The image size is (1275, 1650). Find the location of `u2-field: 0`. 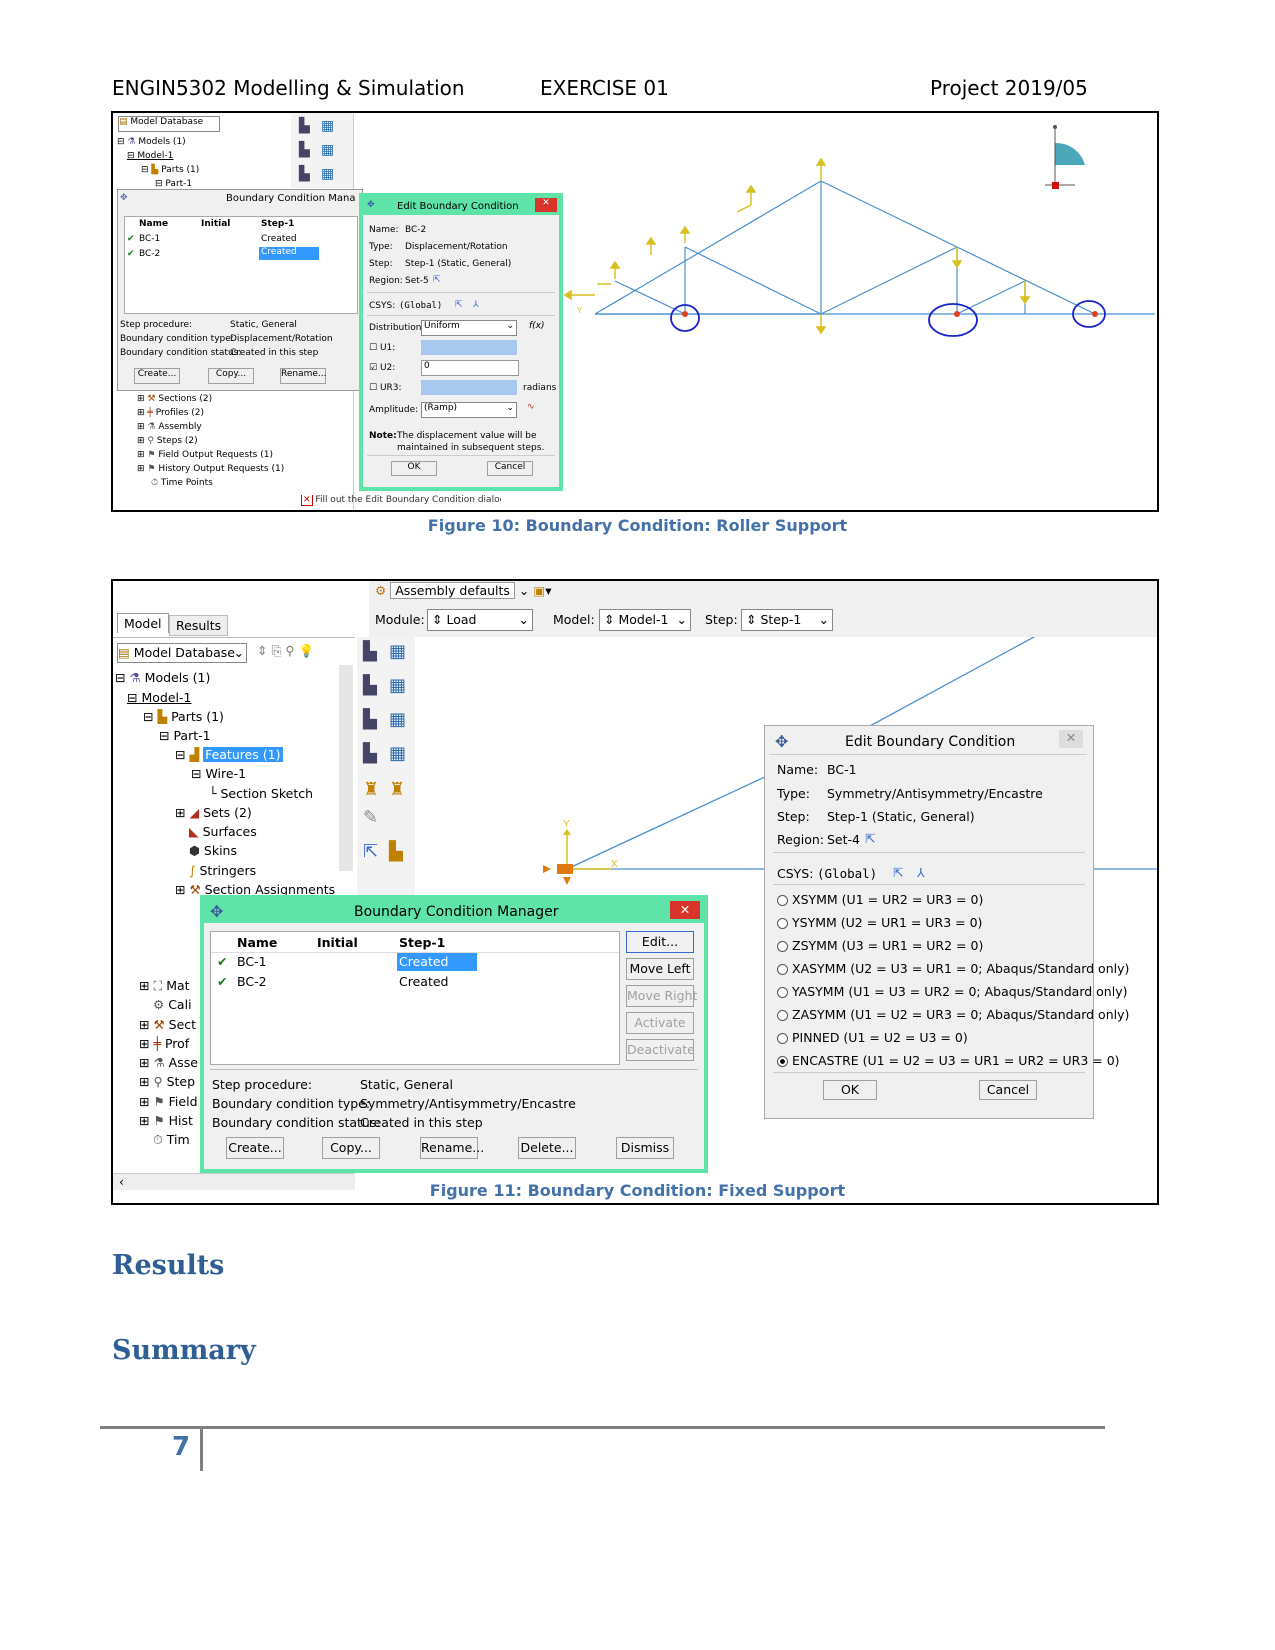

u2-field: 0 is located at coordinates (470, 368).